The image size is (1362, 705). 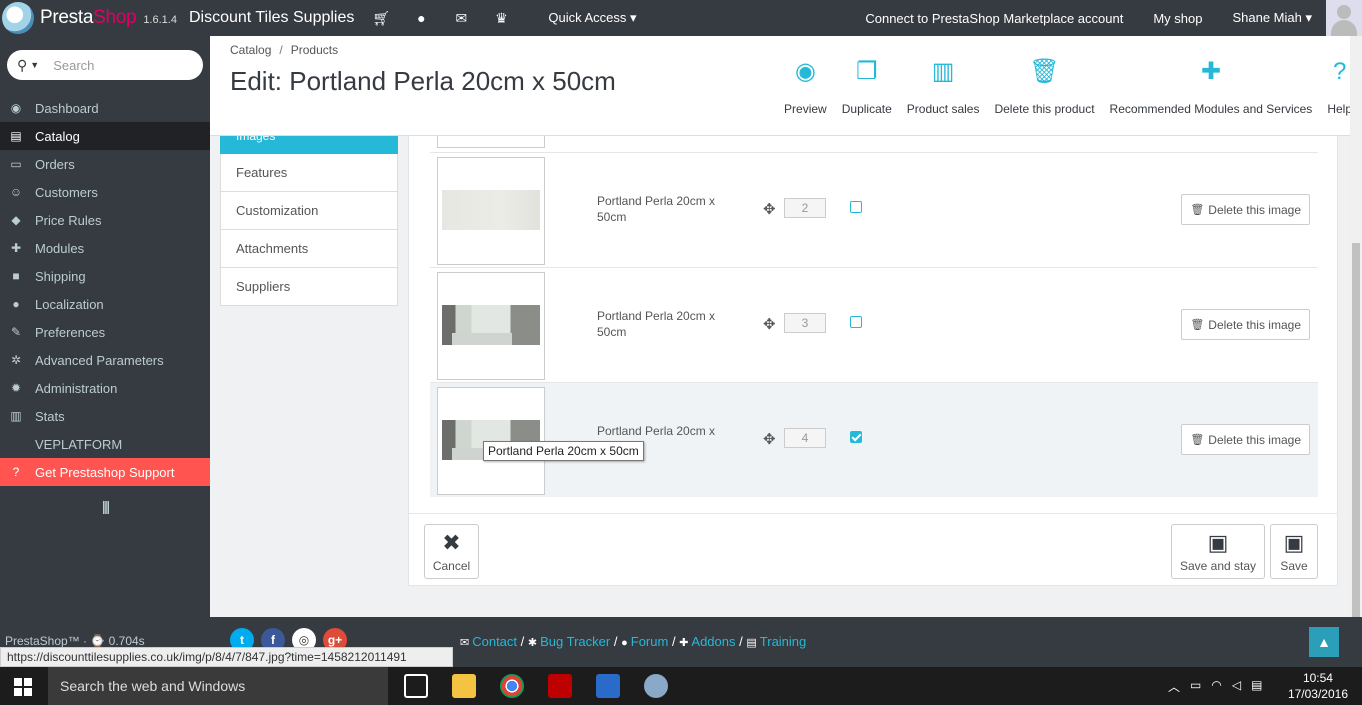 I want to click on prestashop-logo: PrestaShop 1.6.1.4, so click(x=88, y=18).